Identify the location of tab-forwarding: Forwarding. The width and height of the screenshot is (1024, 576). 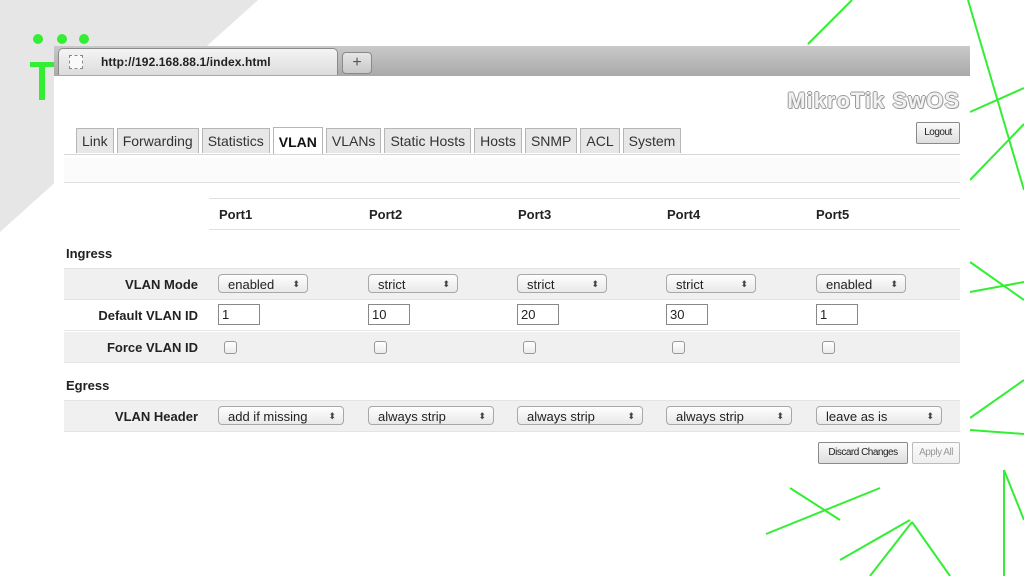
(157, 140).